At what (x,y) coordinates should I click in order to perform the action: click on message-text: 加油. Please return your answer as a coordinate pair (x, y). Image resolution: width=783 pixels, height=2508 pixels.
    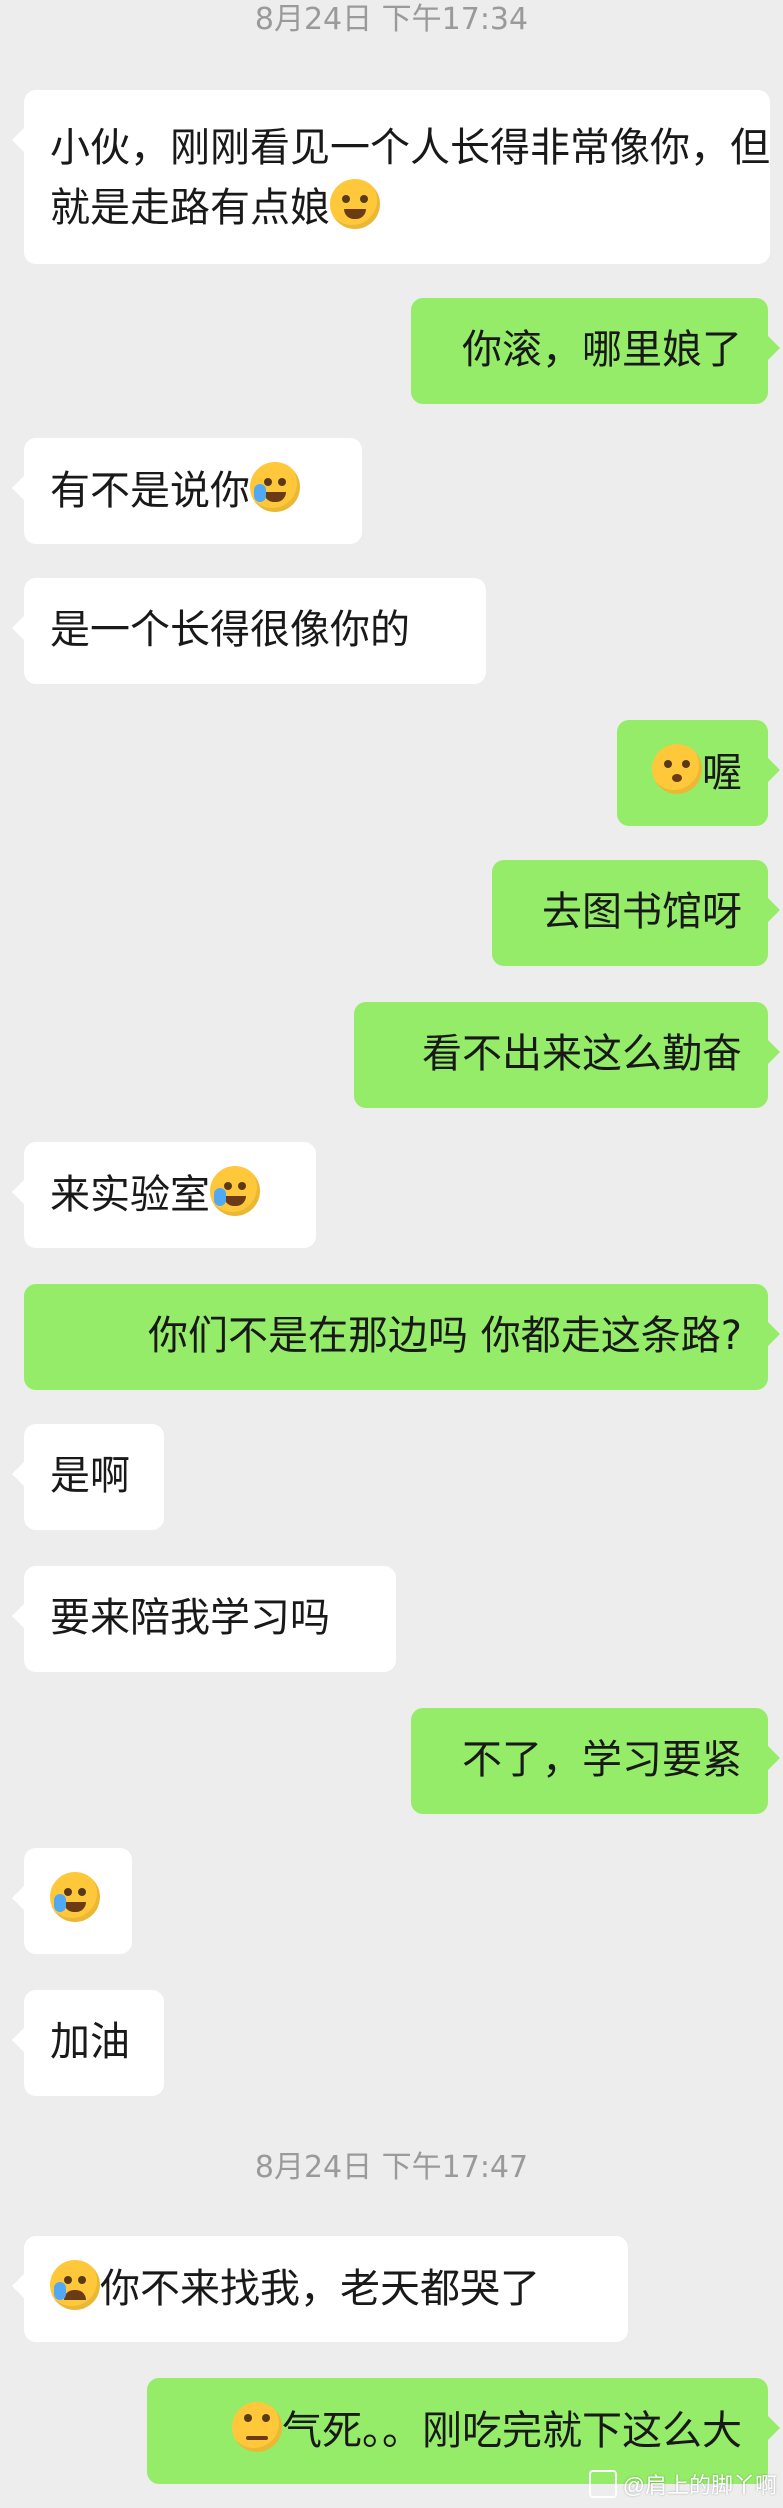
    Looking at the image, I should click on (90, 2042).